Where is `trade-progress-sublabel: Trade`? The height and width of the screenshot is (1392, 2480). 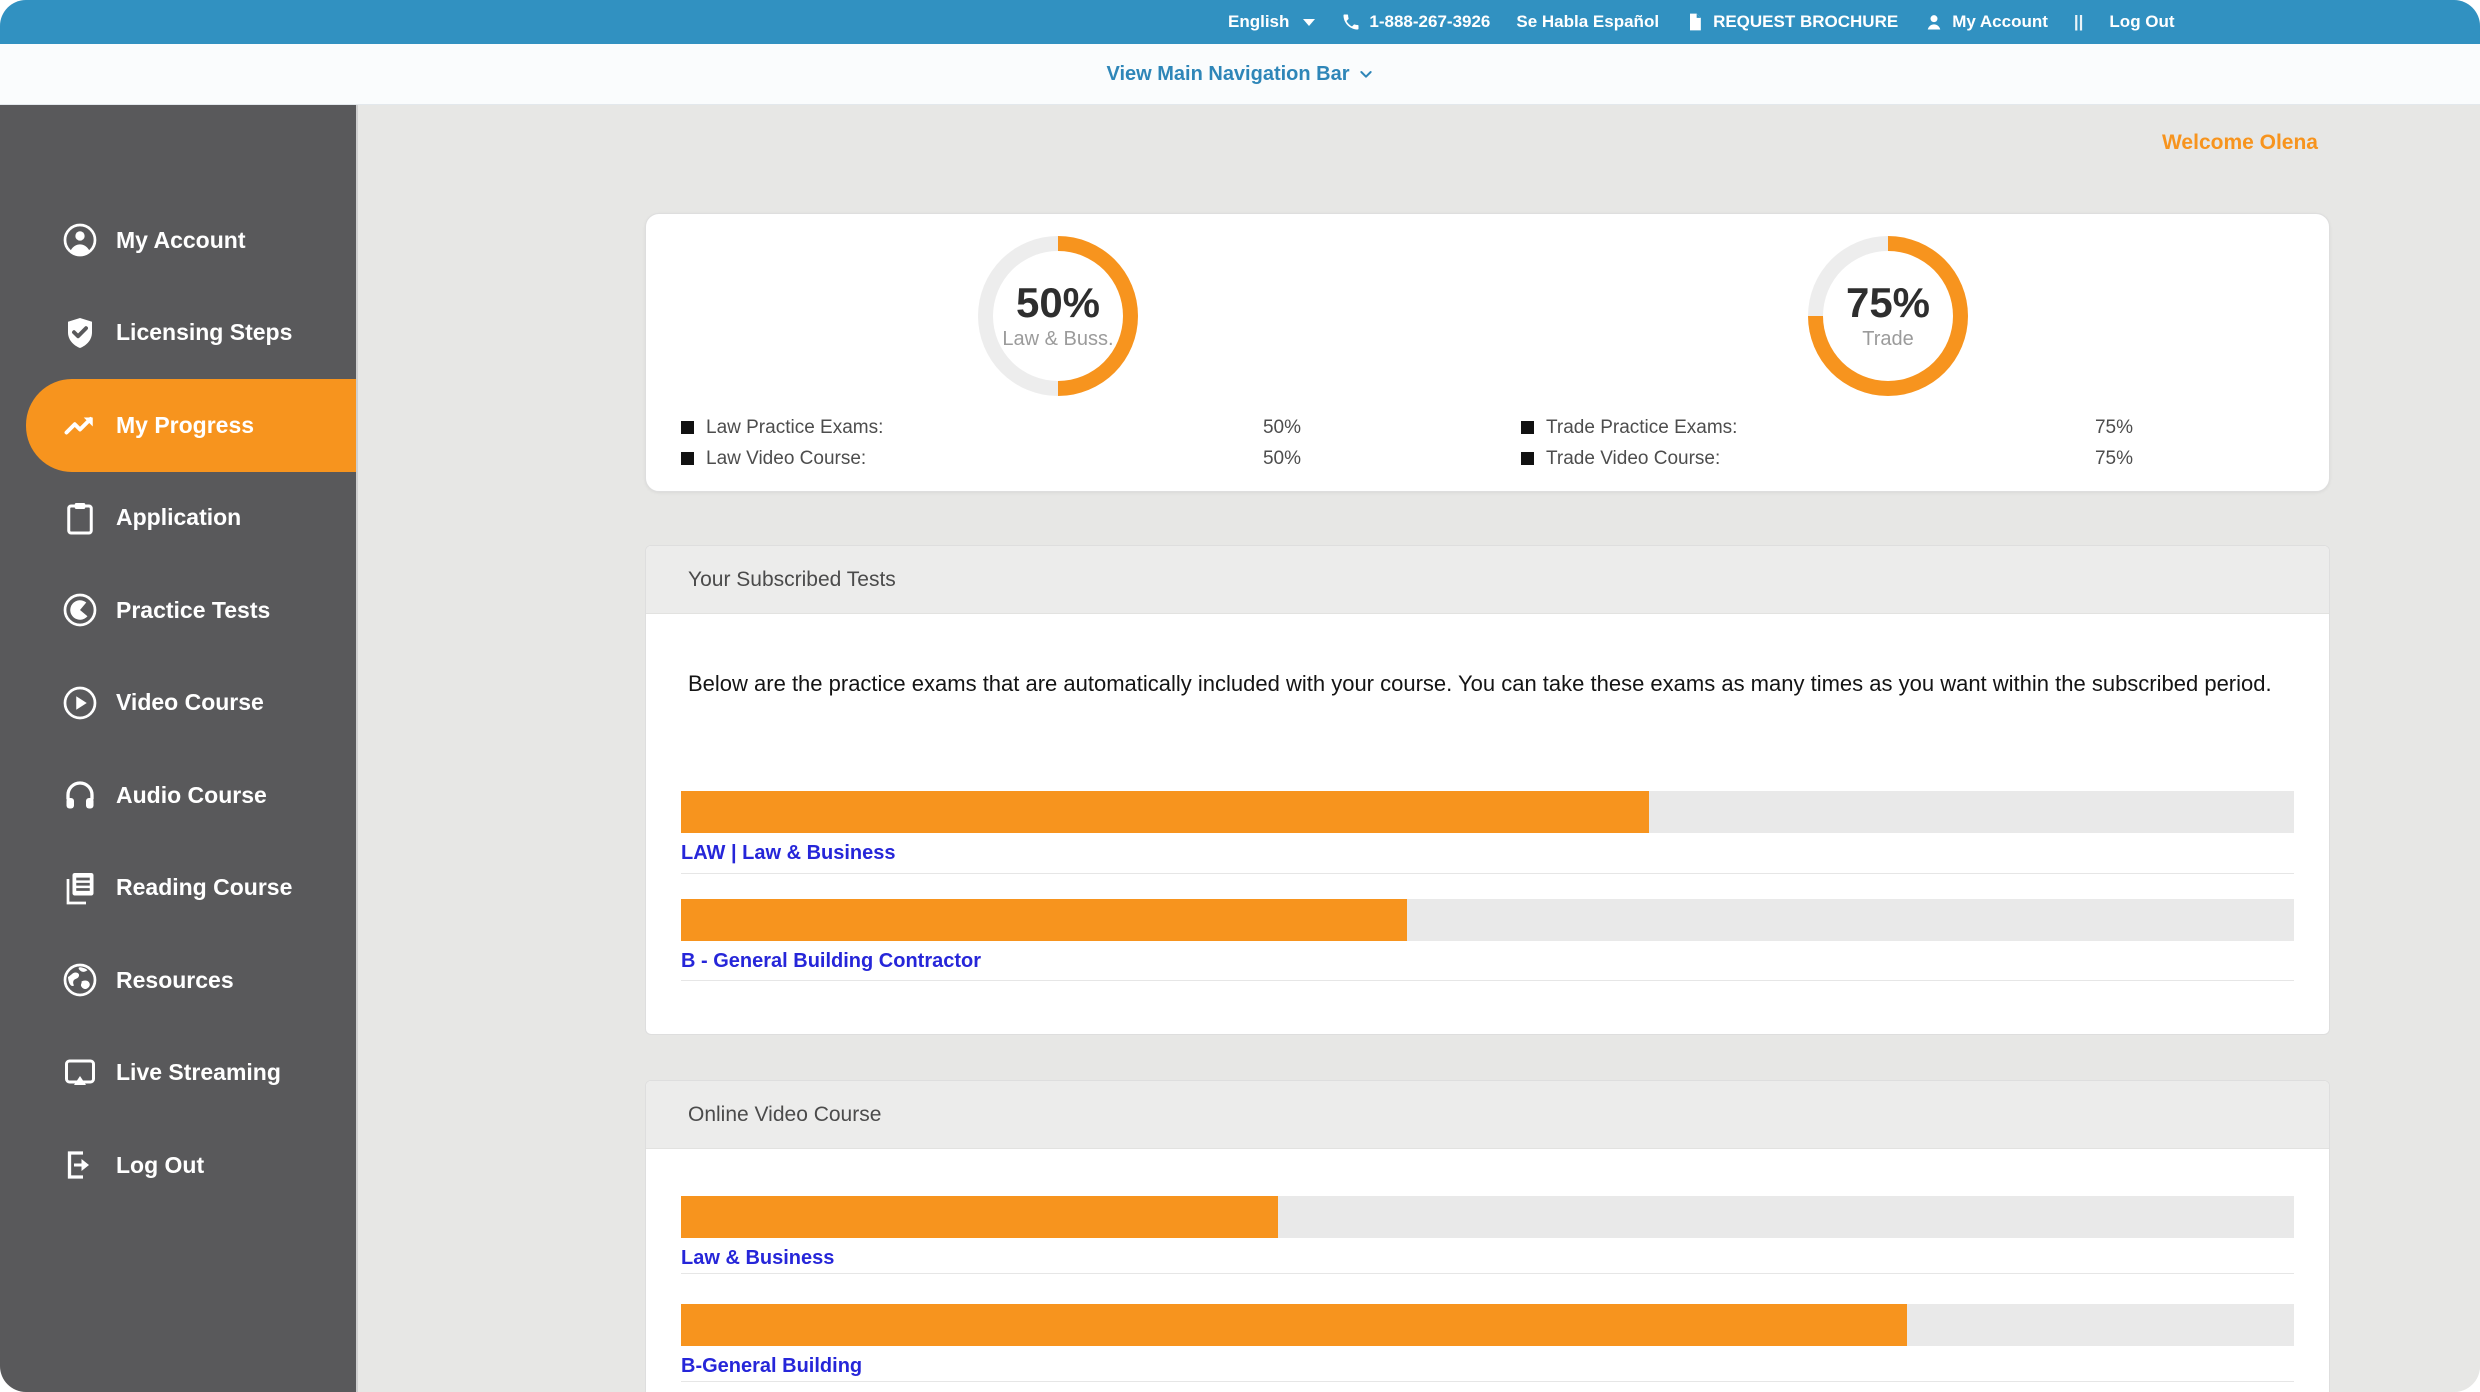
trade-progress-sublabel: Trade is located at coordinates (1888, 338).